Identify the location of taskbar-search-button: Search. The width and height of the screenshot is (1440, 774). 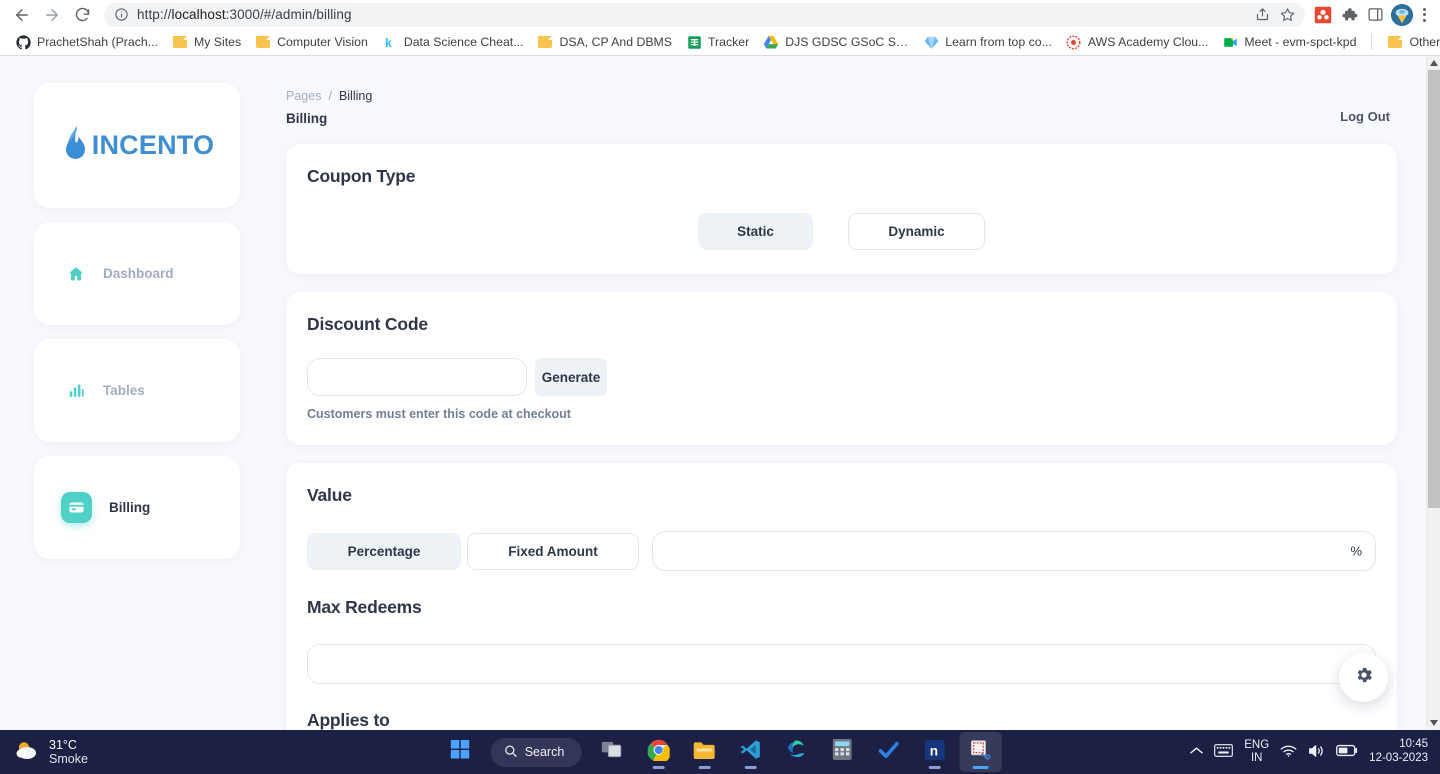
(536, 752).